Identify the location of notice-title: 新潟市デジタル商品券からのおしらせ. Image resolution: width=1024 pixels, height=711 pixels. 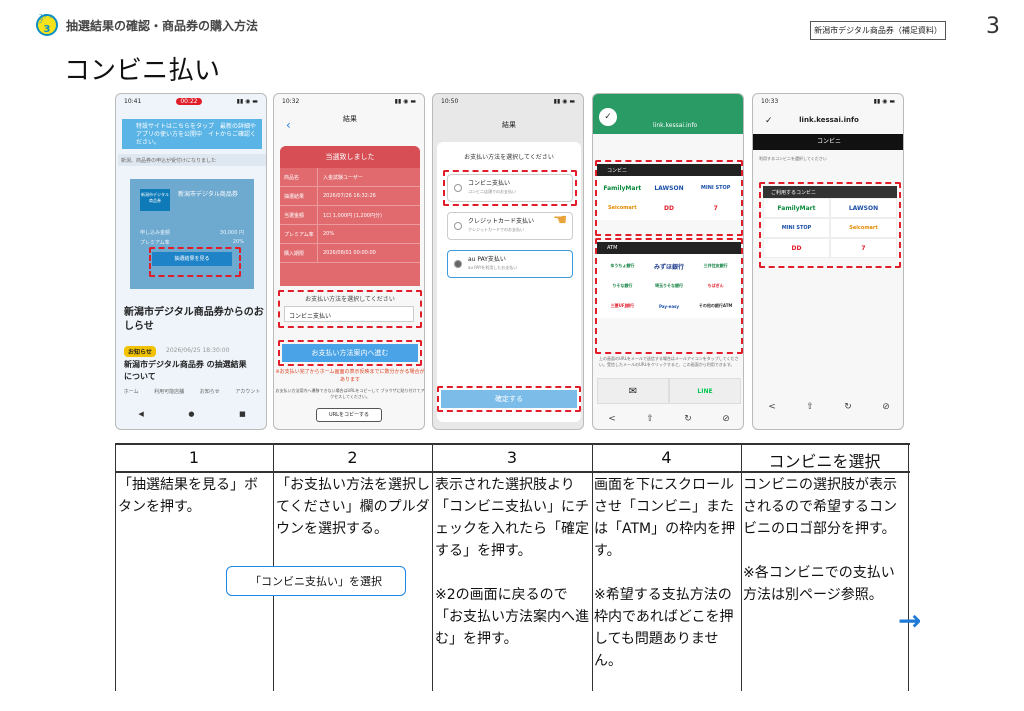
(194, 319).